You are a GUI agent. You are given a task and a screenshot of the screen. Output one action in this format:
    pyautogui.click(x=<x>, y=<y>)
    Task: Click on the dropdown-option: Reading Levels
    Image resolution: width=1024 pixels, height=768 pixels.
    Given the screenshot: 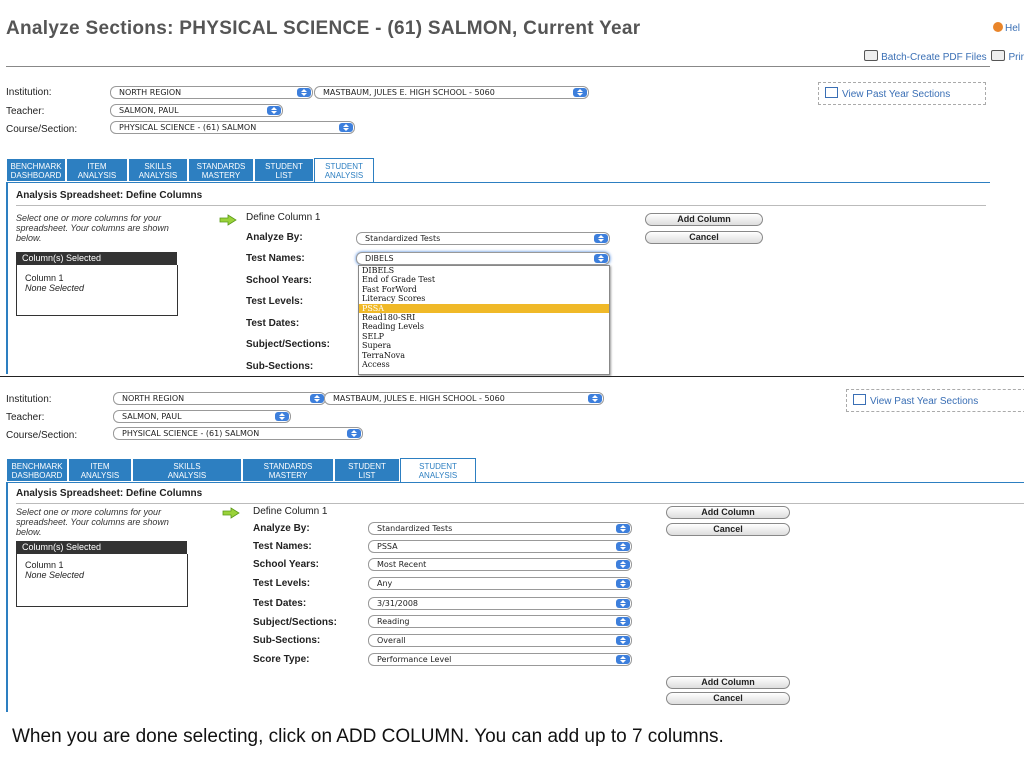 What is the action you would take?
    pyautogui.click(x=484, y=326)
    